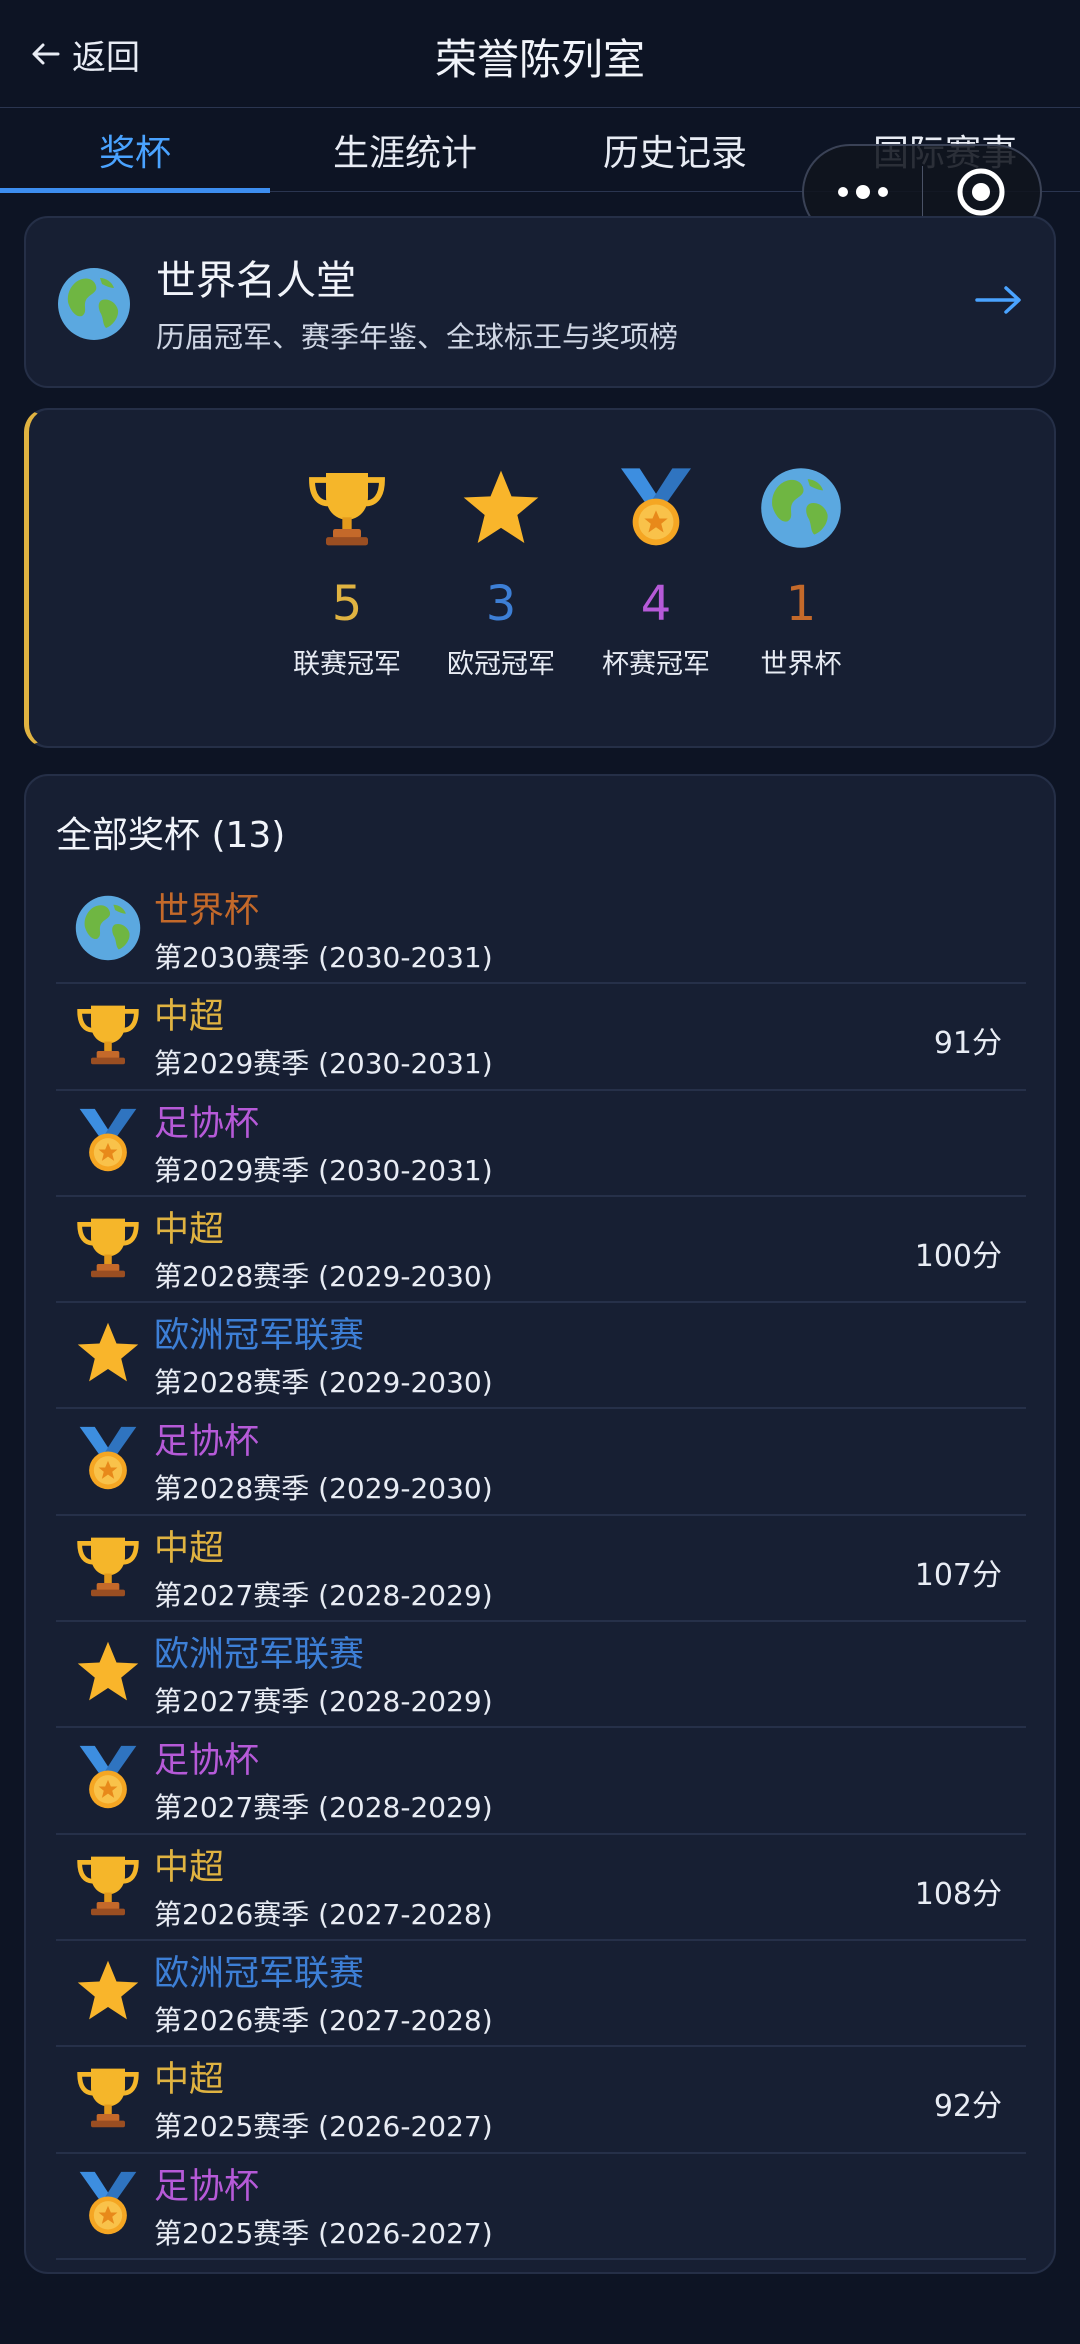 This screenshot has height=2344, width=1080. What do you see at coordinates (541, 931) in the screenshot?
I see `trophy-row: 世界杯第2030赛季 (2030-2031)` at bounding box center [541, 931].